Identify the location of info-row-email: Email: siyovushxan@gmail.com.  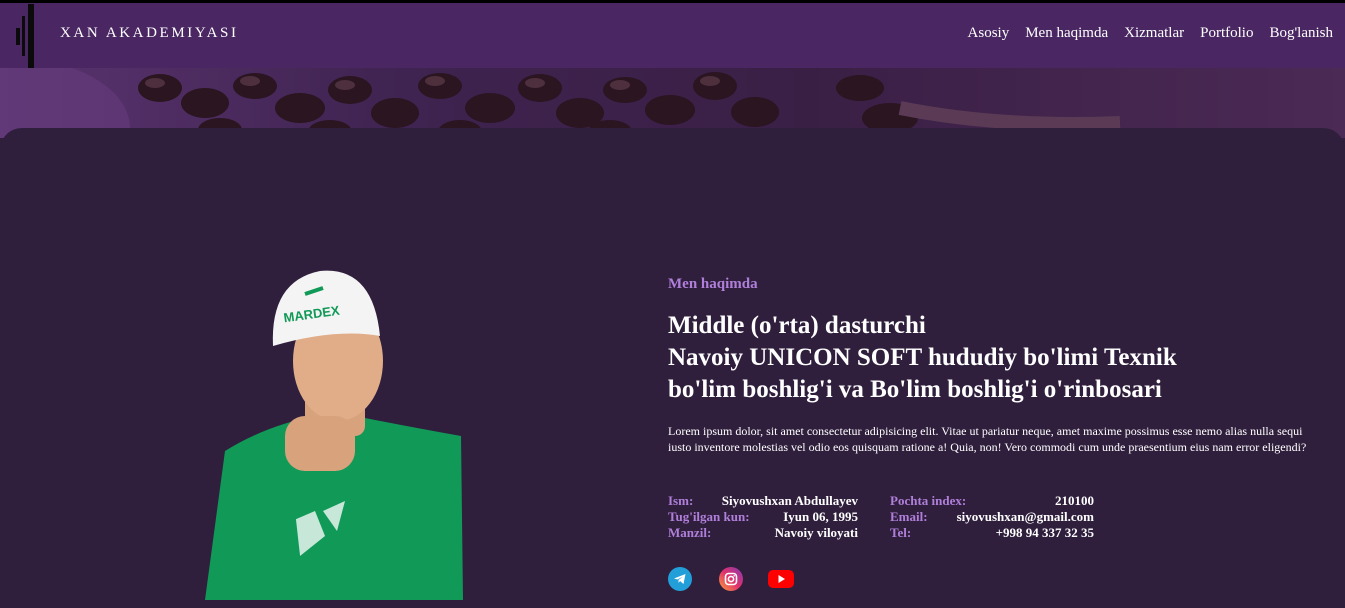
(992, 517).